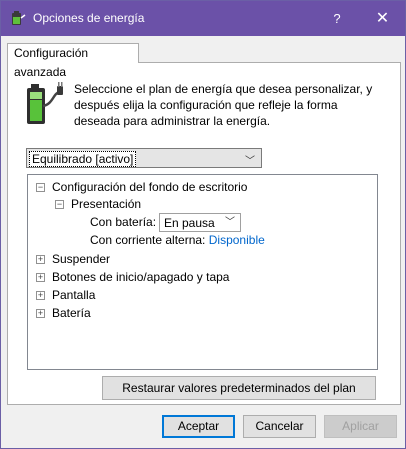 The image size is (406, 449). Describe the element at coordinates (189, 223) in the screenshot. I see `battery-setting-value: En pausa` at that location.